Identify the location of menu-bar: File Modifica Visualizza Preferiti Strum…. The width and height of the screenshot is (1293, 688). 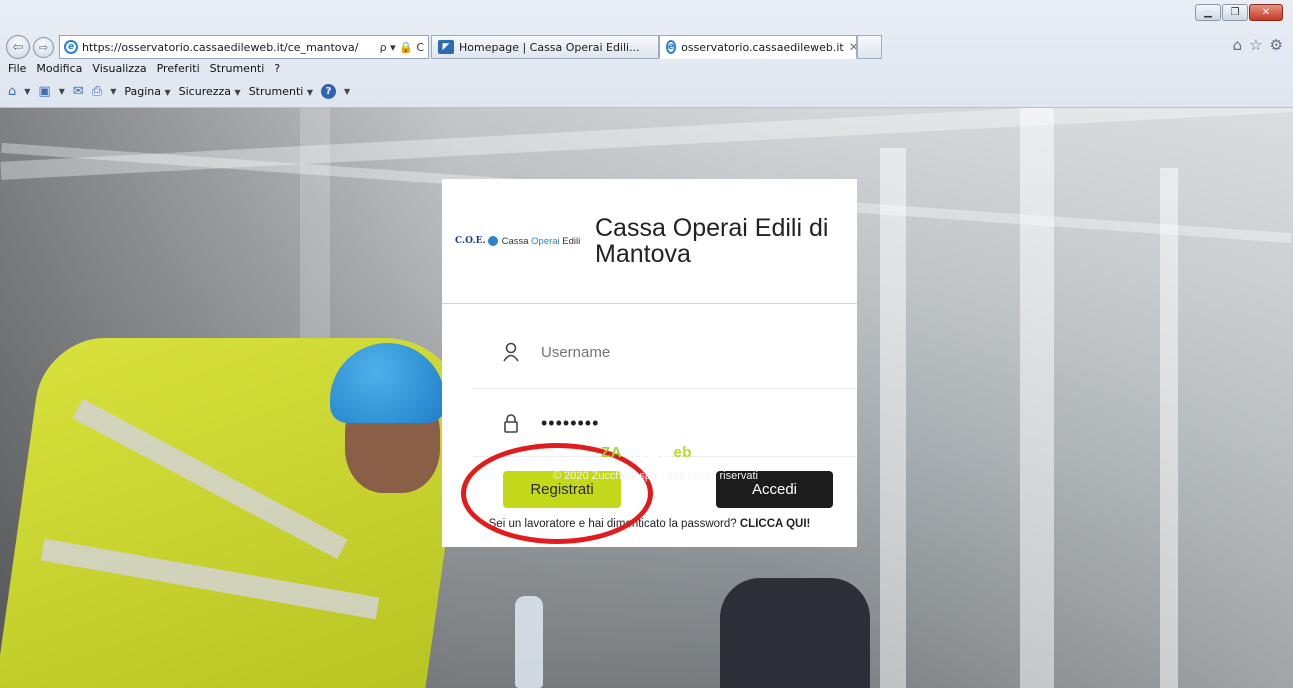
(144, 68).